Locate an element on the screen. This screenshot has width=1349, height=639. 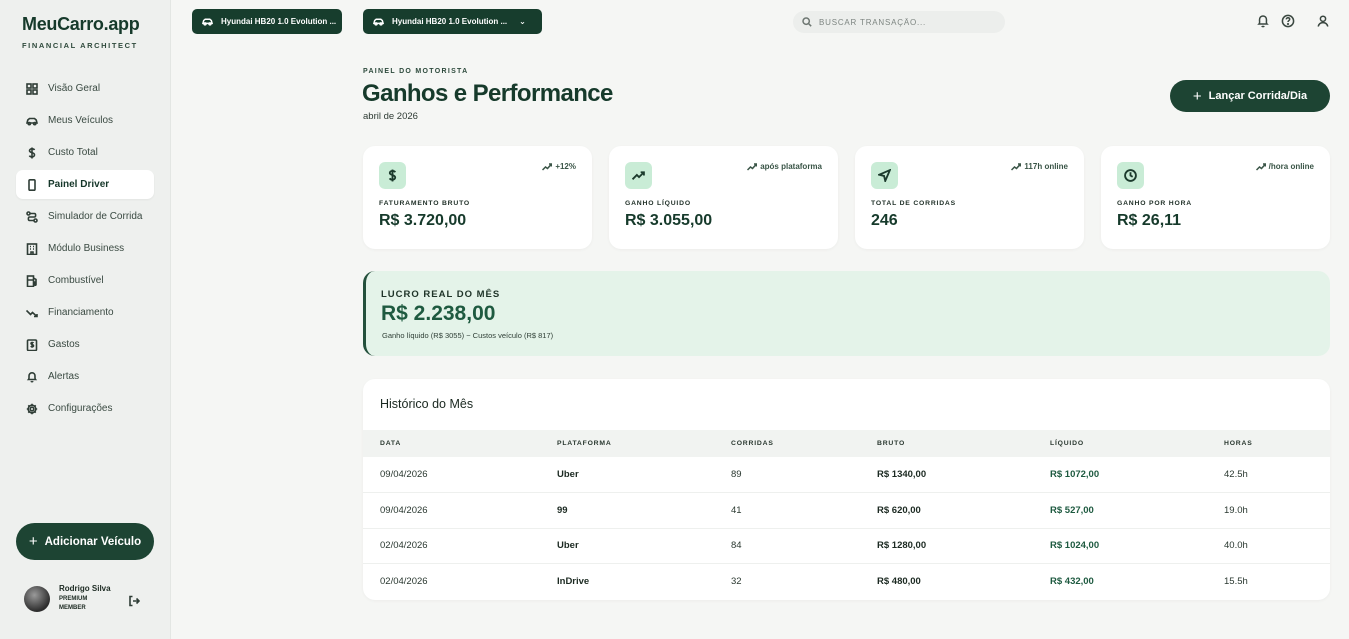
vehicle-selector: Hyundai HB20 1.0 Evolution ... ⌄ is located at coordinates (452, 21).